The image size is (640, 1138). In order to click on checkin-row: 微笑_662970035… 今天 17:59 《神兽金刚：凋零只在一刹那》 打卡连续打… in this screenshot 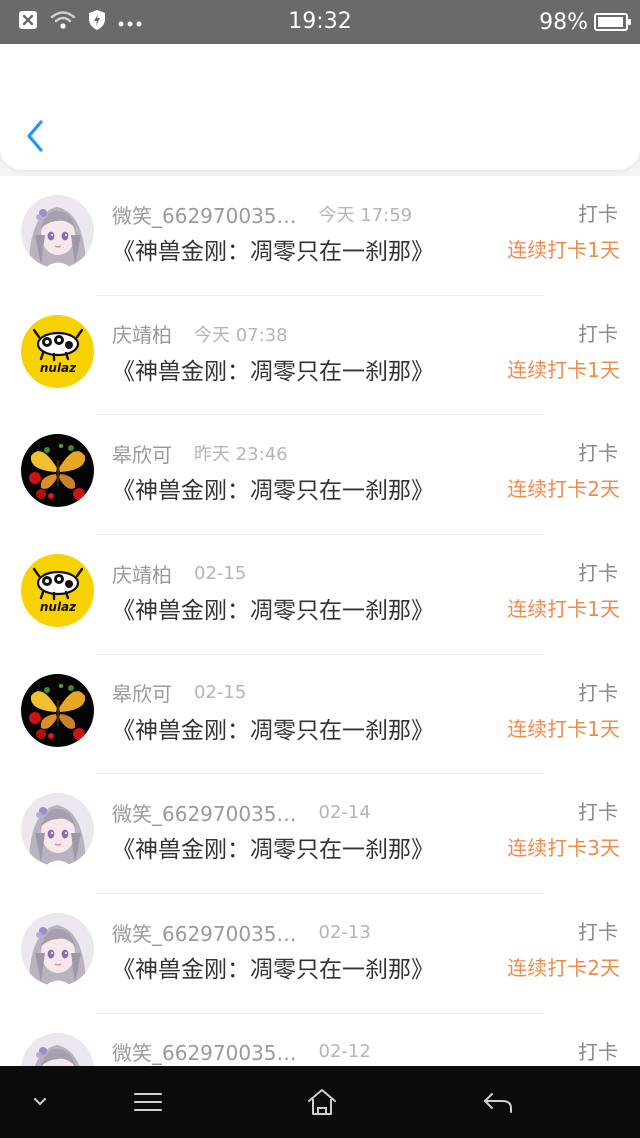, I will do `click(320, 236)`.